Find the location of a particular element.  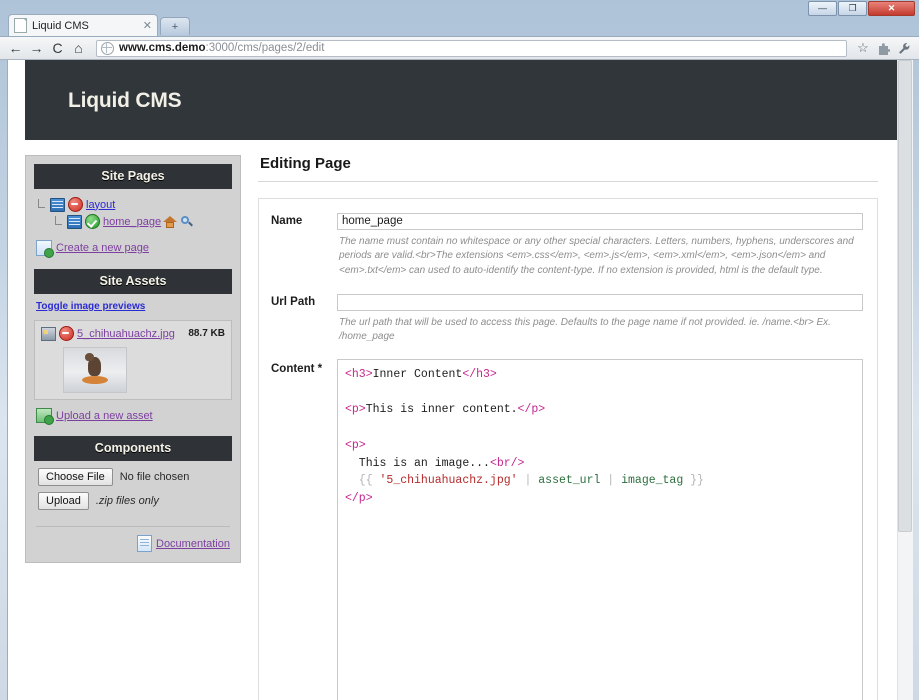

thumbnail-subject is located at coordinates (93, 364).